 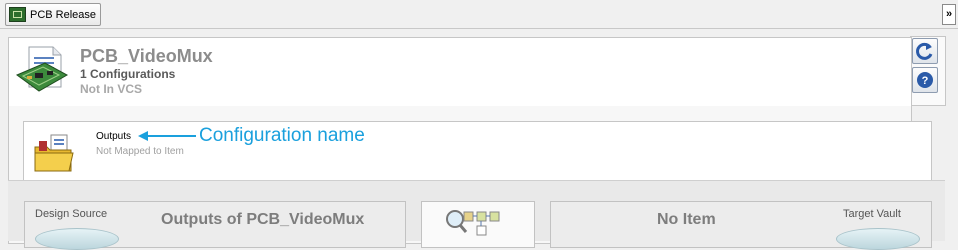 What do you see at coordinates (878, 239) in the screenshot?
I see `target-vault-database-icon` at bounding box center [878, 239].